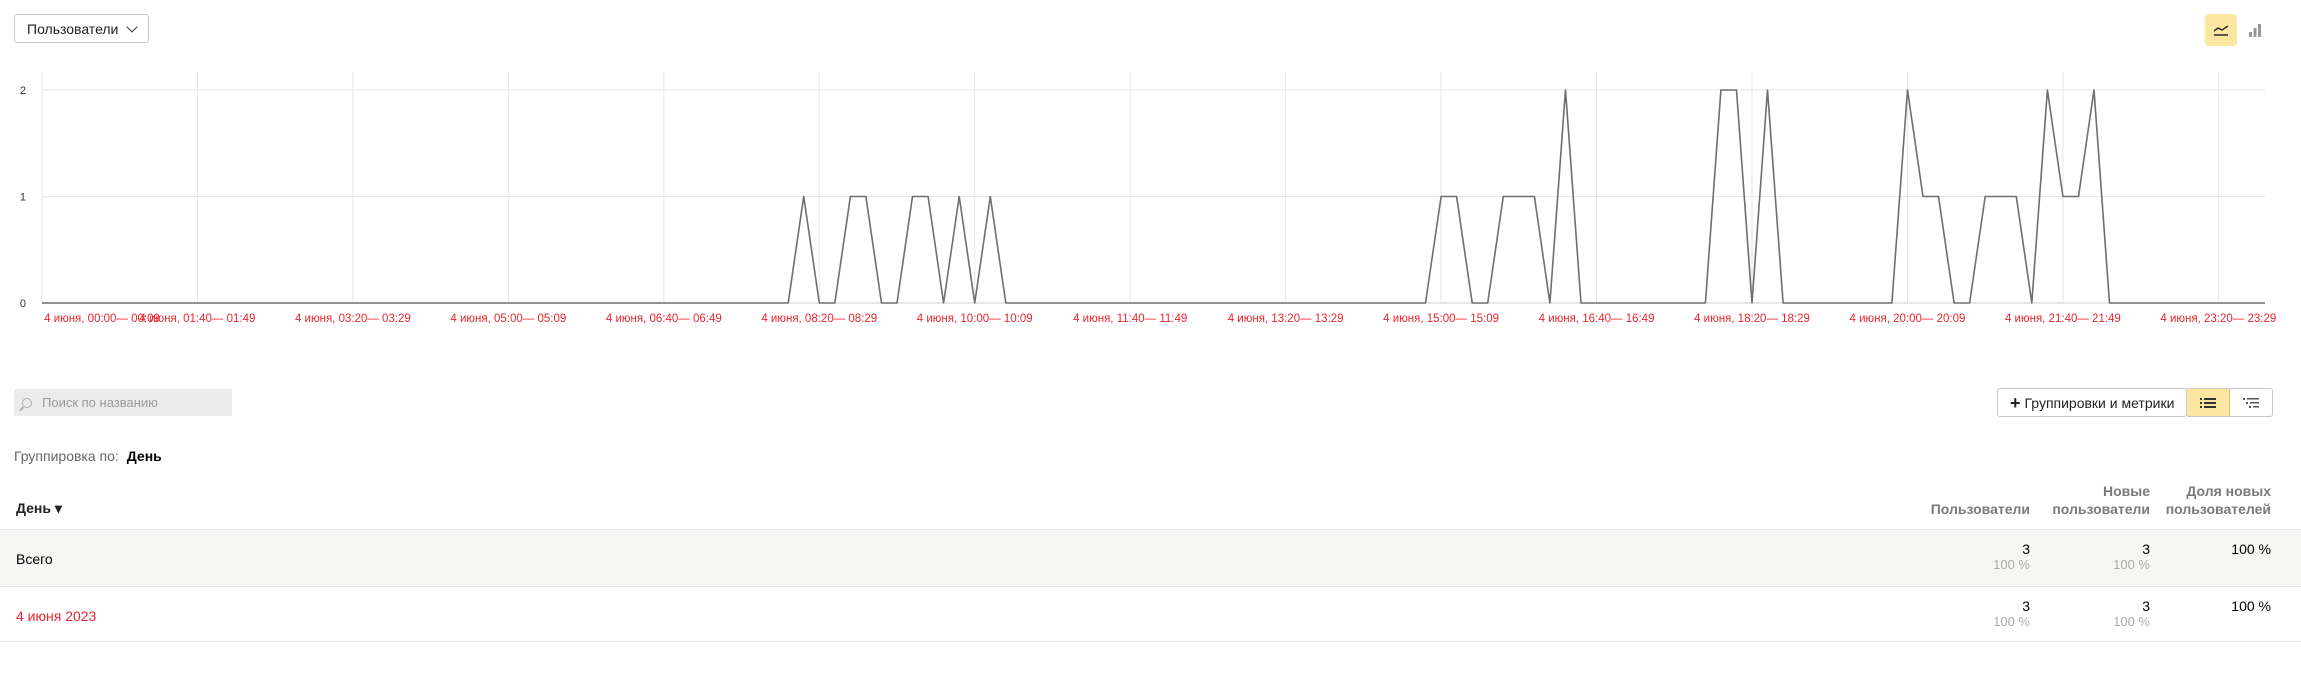 Image resolution: width=2301 pixels, height=685 pixels. I want to click on row-share-cell: 100 %, so click(2251, 606).